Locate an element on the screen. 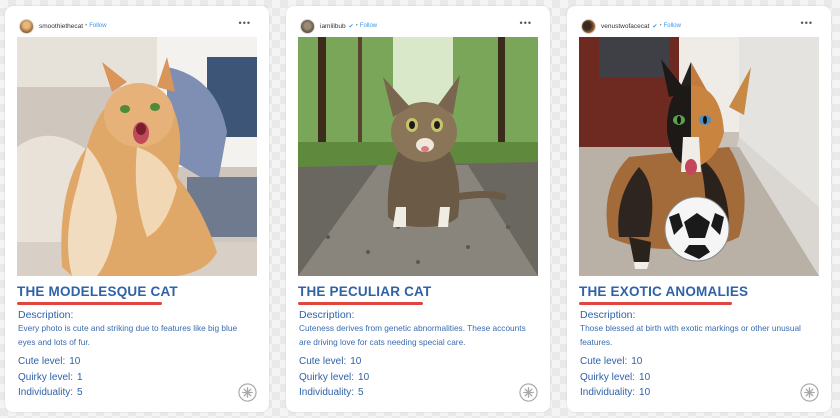 The width and height of the screenshot is (840, 418). stat-individuality: Individuality: 10 is located at coordinates (615, 392).